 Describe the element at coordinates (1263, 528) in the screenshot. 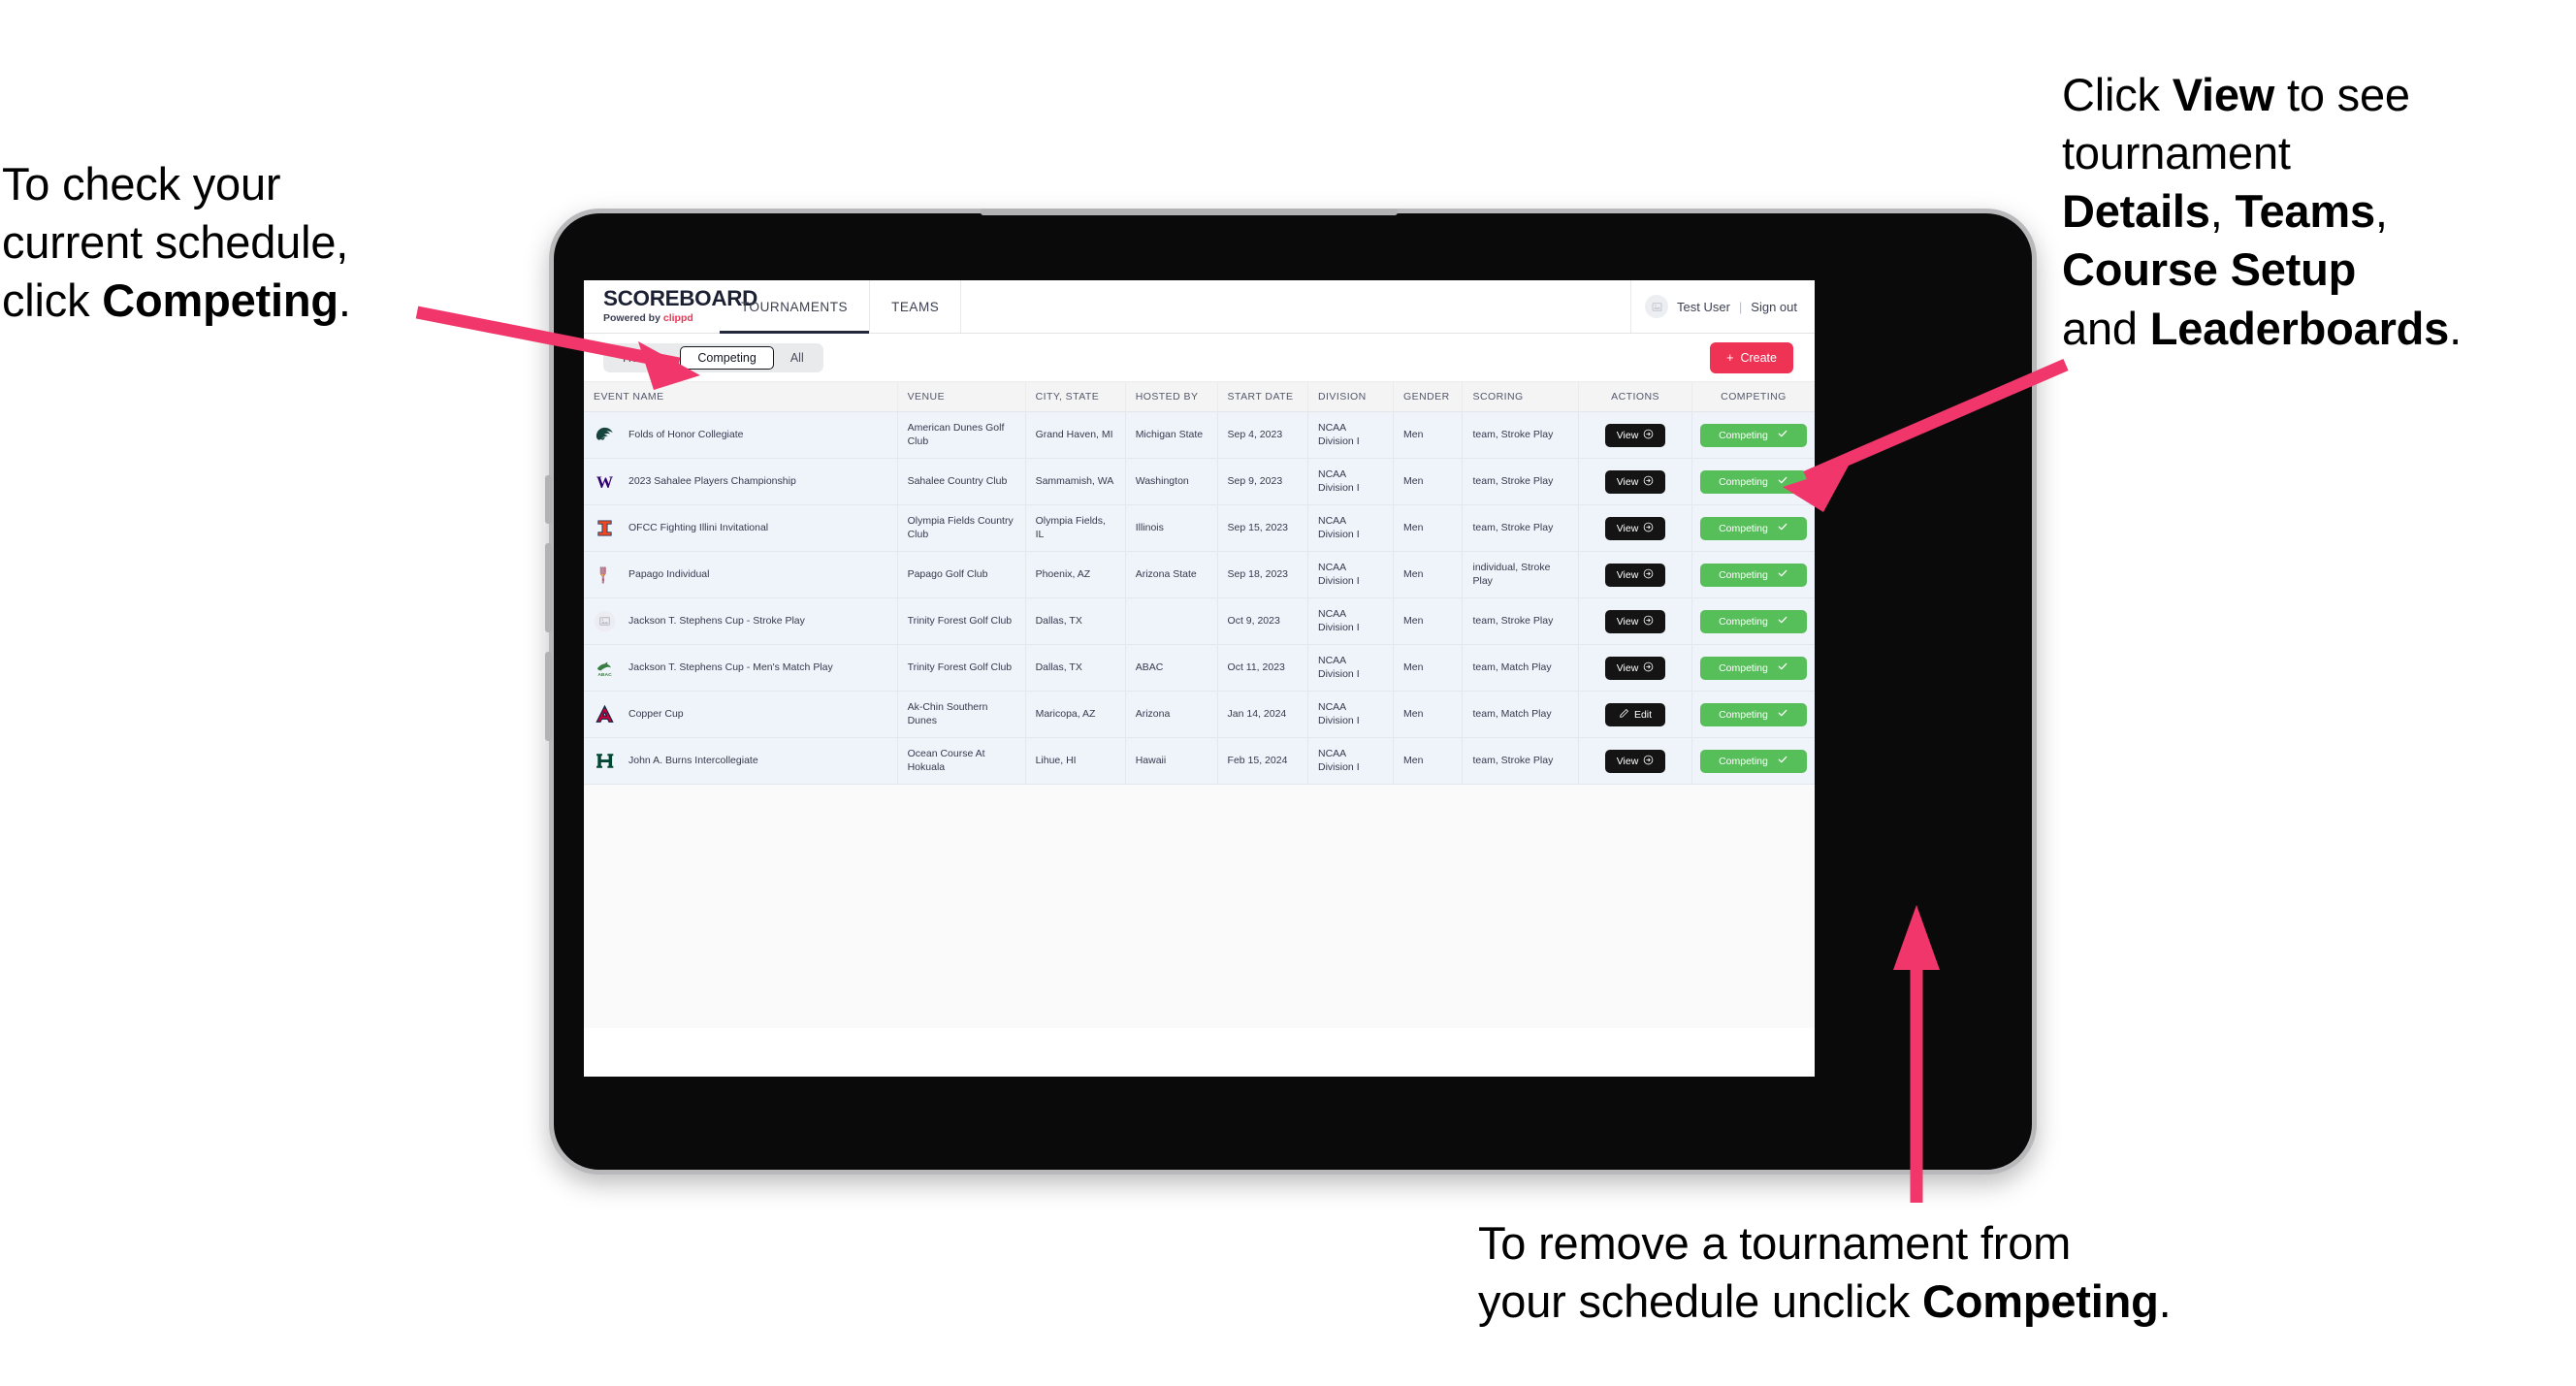

I see `cell-start-date: Sep 15, 2023` at that location.